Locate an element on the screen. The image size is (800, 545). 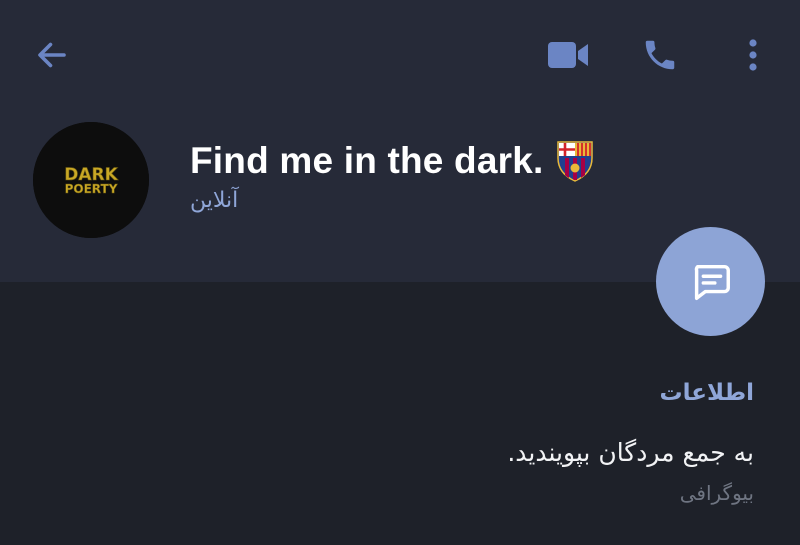
video-call-icon is located at coordinates (568, 55).